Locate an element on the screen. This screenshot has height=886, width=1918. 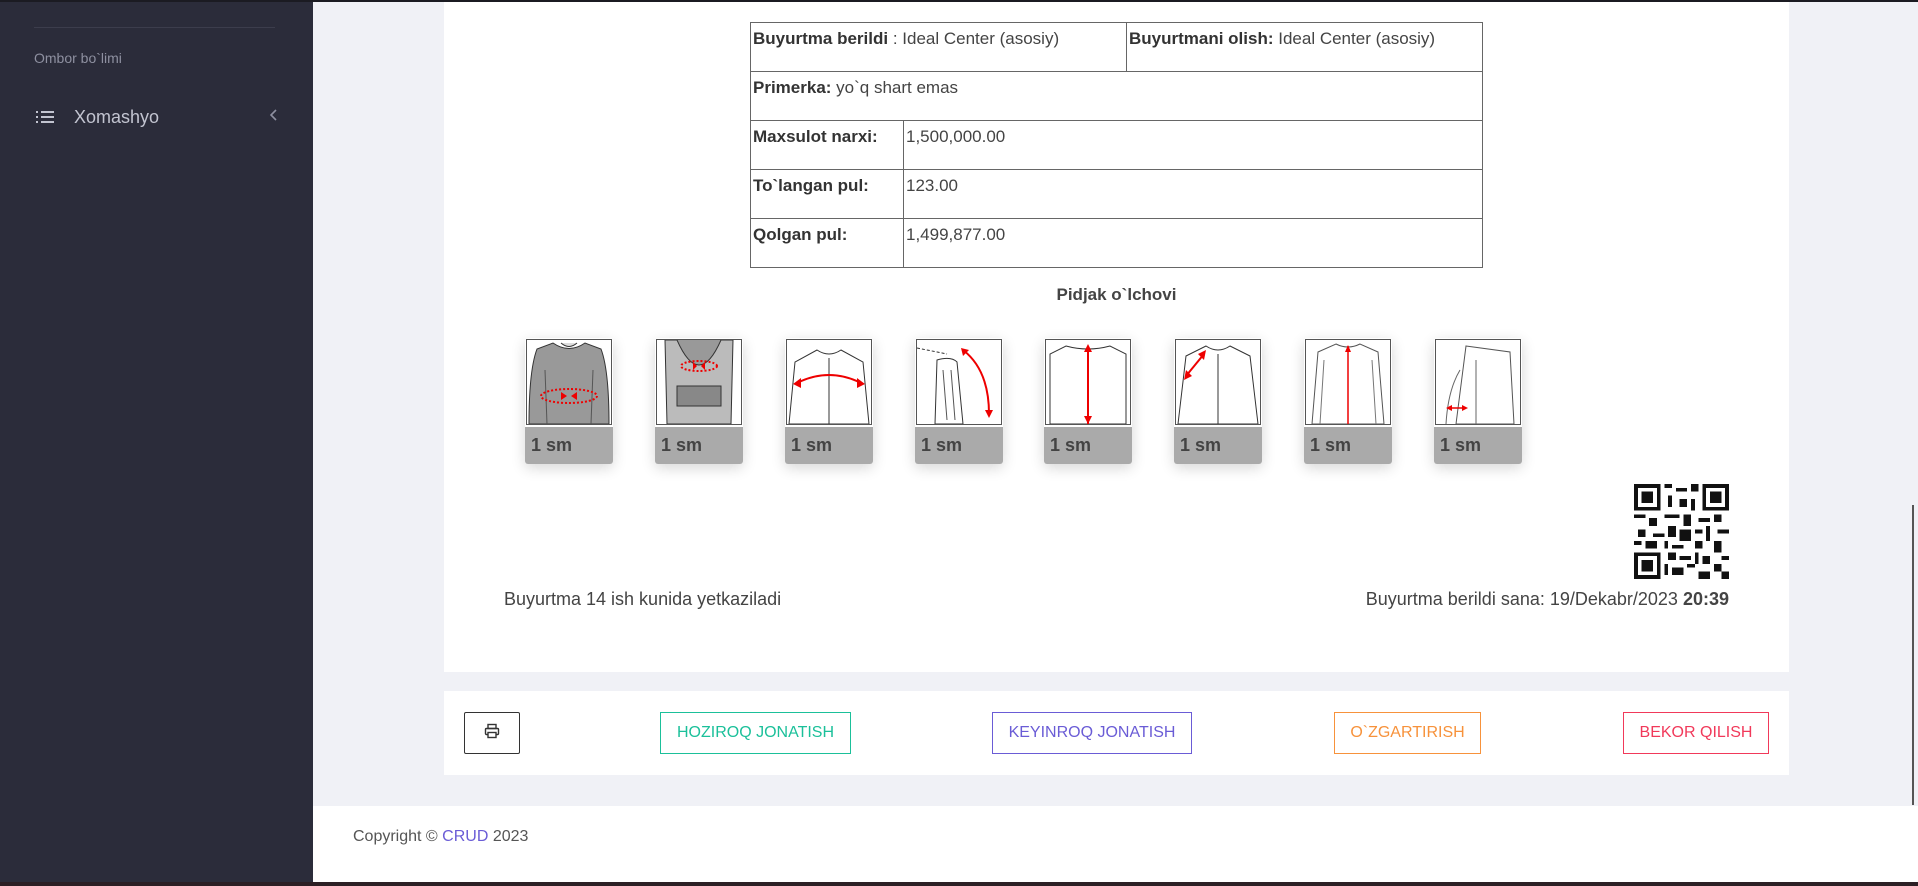
send-now-button: HOZIROQ JONATISH is located at coordinates (755, 733).